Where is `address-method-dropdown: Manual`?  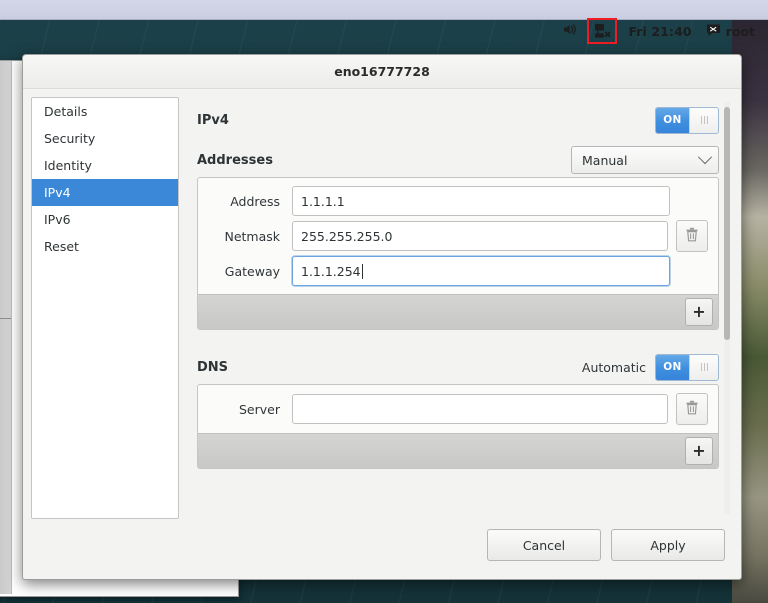 address-method-dropdown: Manual is located at coordinates (645, 160).